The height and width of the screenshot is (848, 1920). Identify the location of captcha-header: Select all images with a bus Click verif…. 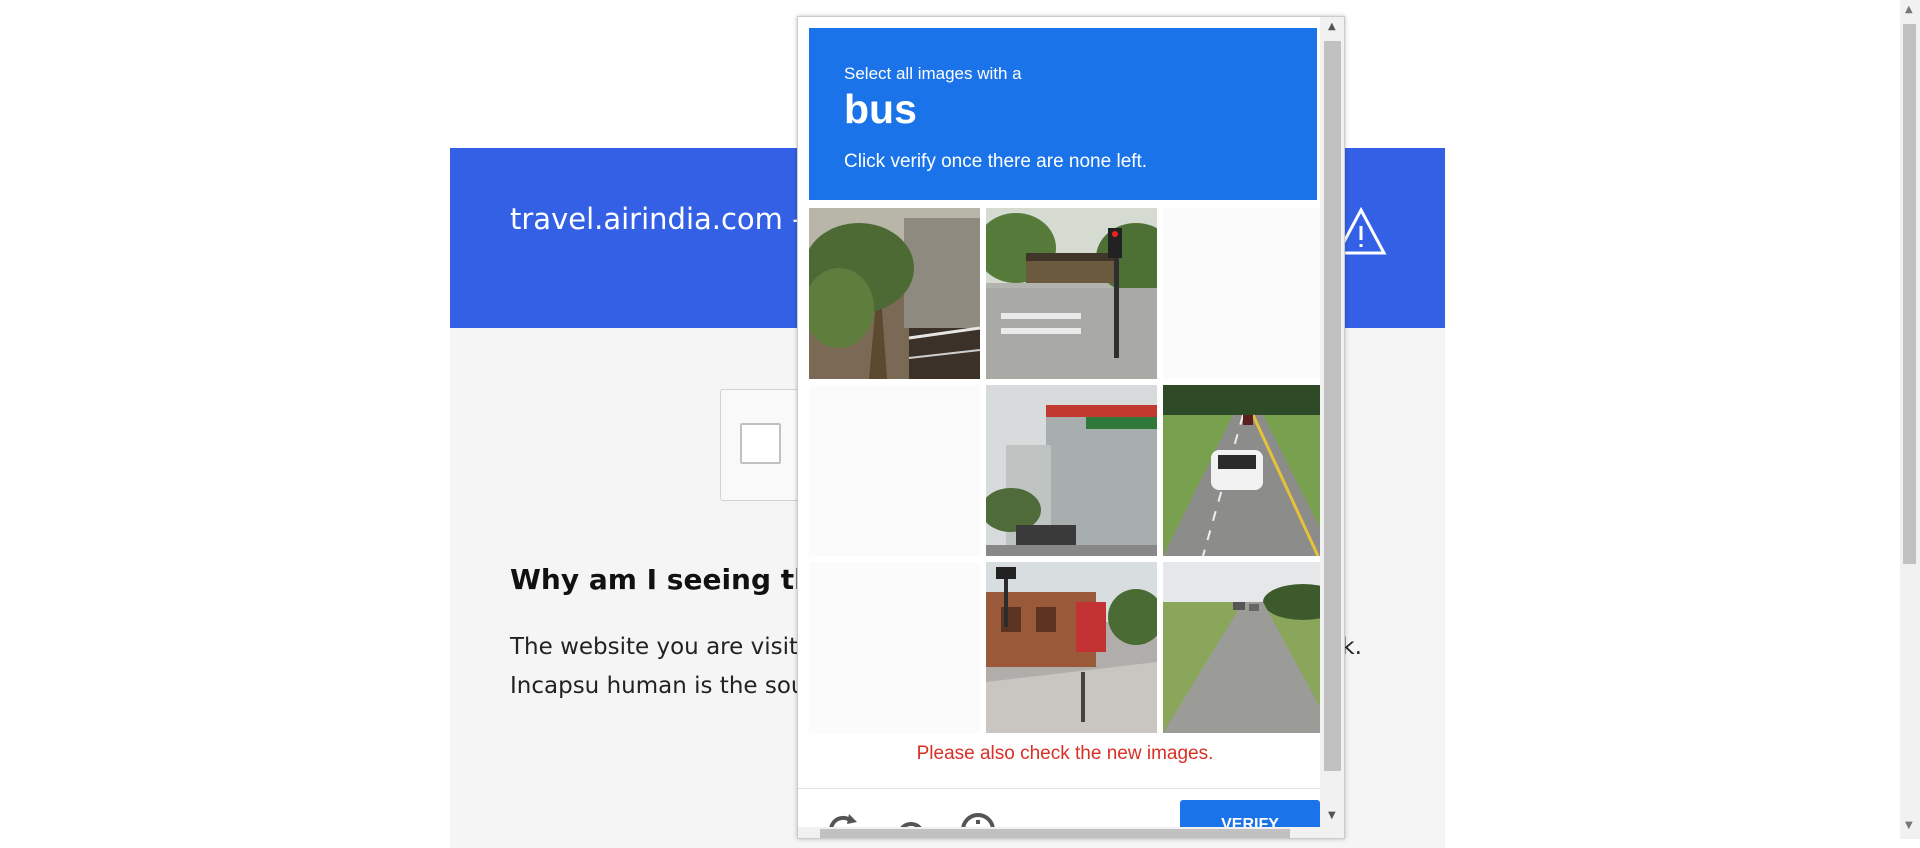
(1063, 114).